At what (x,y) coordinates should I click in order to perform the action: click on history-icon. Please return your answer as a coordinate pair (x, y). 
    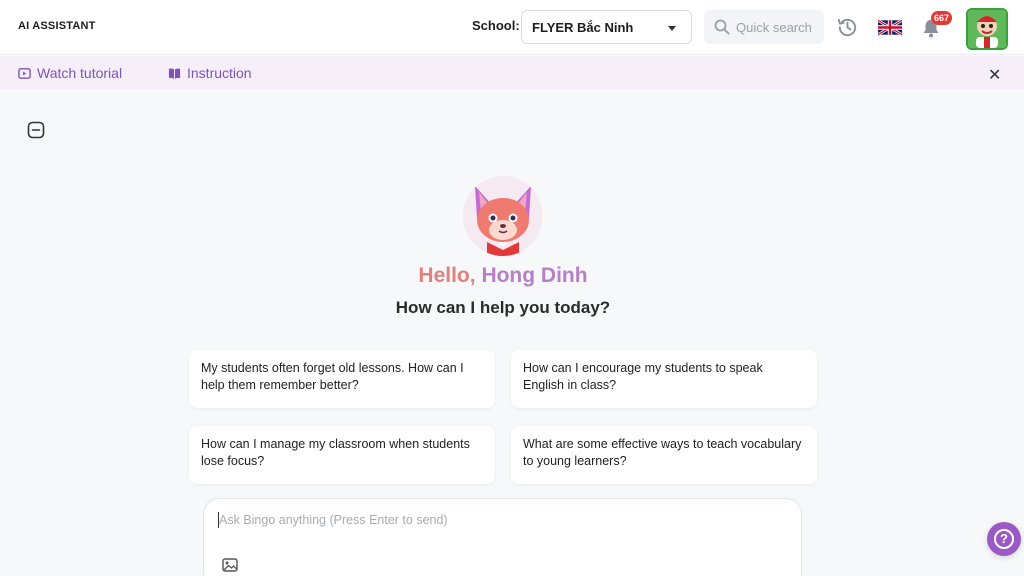
    Looking at the image, I should click on (847, 27).